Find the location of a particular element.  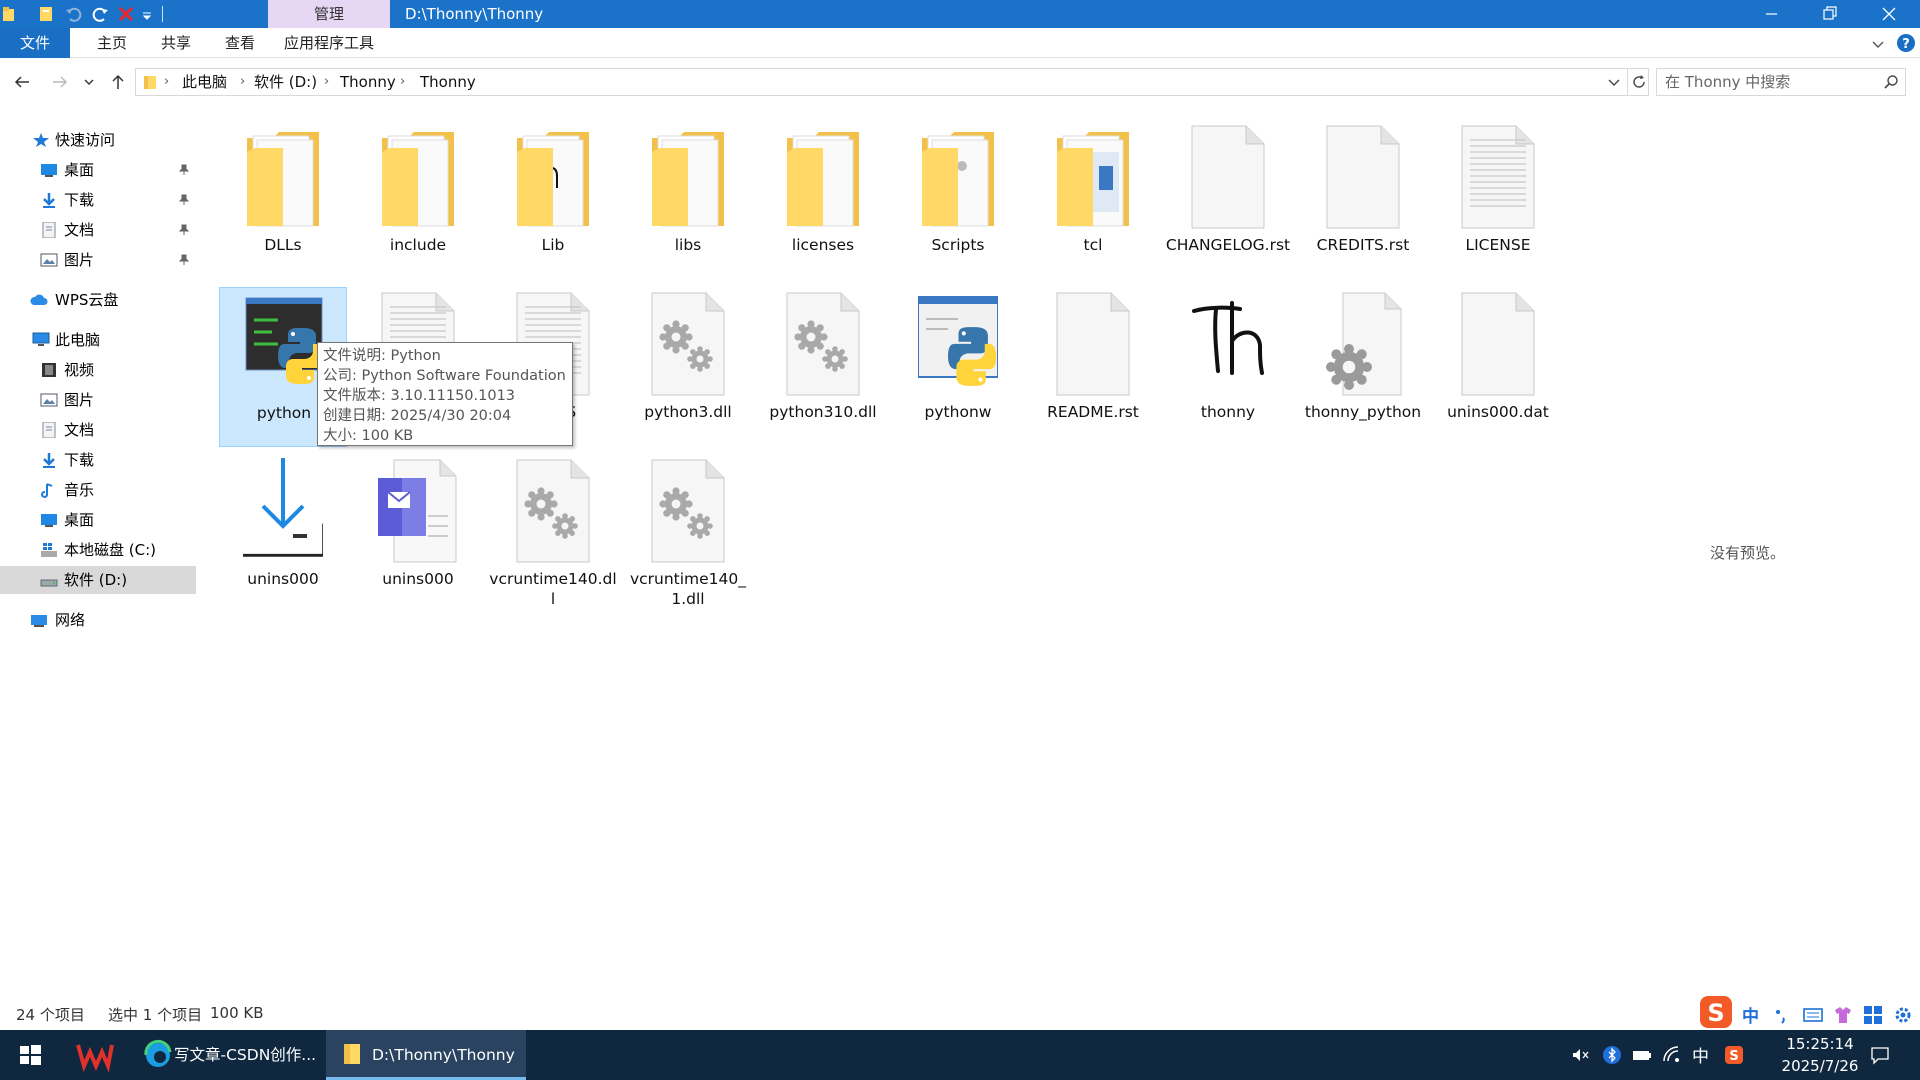

search-box: 在 Thonny 中搜索 is located at coordinates (1781, 82).